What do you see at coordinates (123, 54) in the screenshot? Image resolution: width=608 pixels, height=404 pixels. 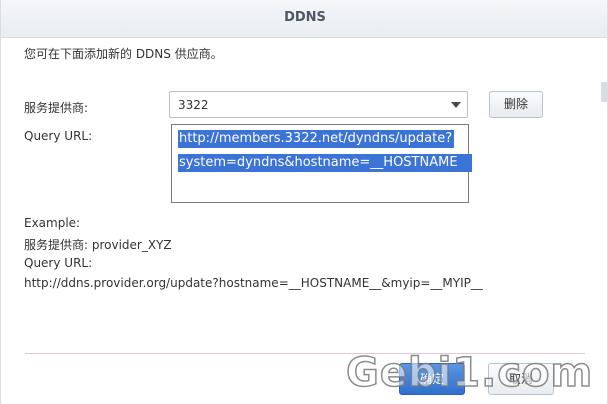 I see `intro-text: 您可在下面添加新的 DDNS 供应商。` at bounding box center [123, 54].